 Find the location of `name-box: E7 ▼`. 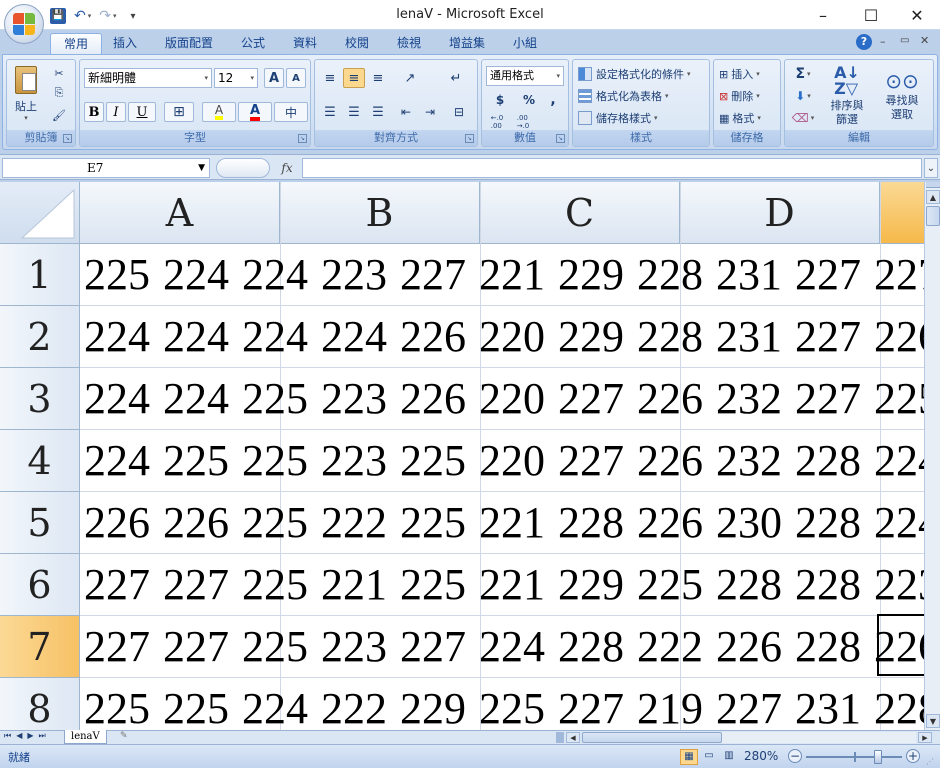

name-box: E7 ▼ is located at coordinates (106, 168).